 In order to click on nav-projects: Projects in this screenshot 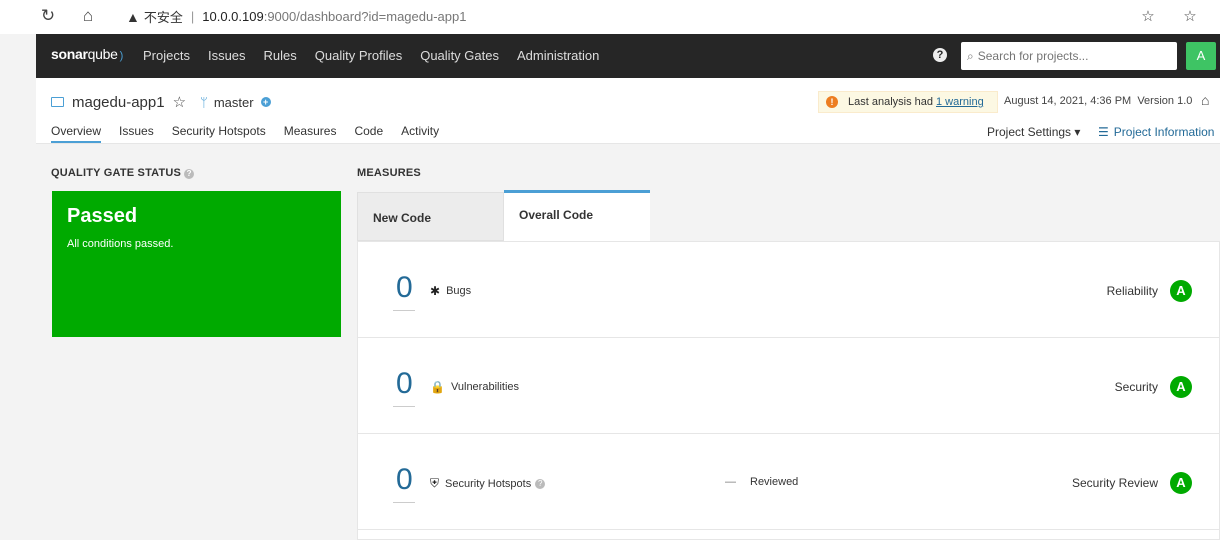, I will do `click(166, 55)`.